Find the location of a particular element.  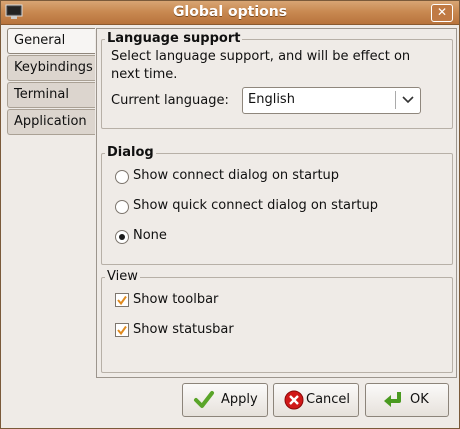

combobox-separator is located at coordinates (395, 100).